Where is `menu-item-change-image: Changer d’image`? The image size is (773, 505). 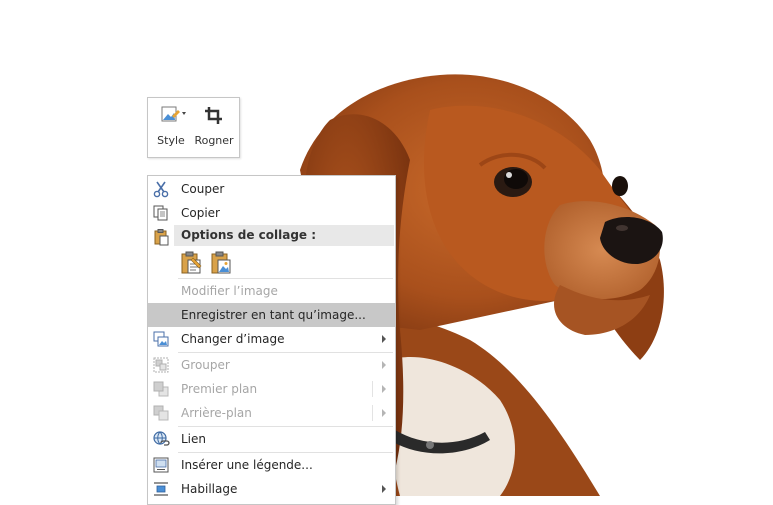
menu-item-change-image: Changer d’image is located at coordinates (271, 339).